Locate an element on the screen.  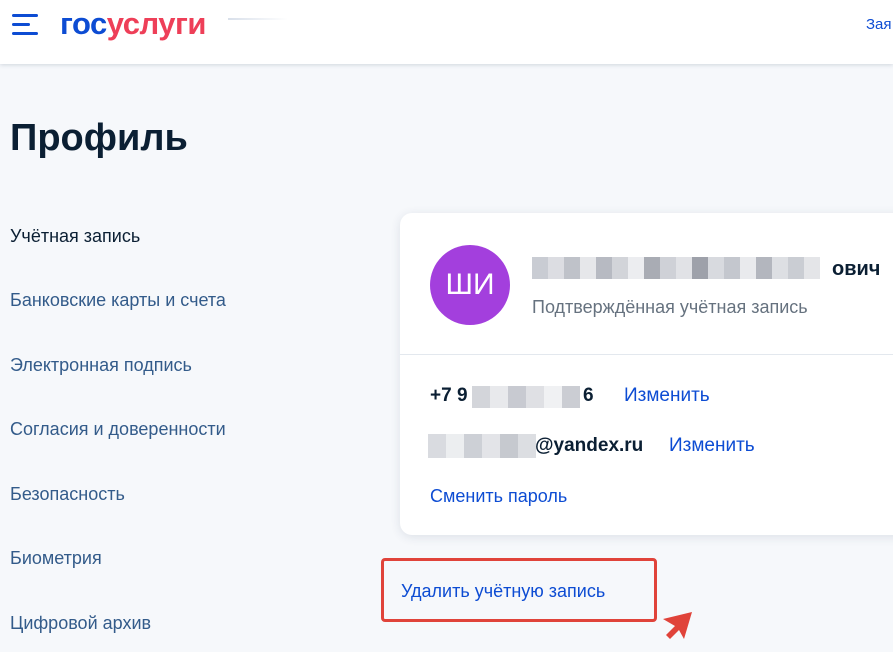
email-suffix: @yandex.ru is located at coordinates (589, 445).